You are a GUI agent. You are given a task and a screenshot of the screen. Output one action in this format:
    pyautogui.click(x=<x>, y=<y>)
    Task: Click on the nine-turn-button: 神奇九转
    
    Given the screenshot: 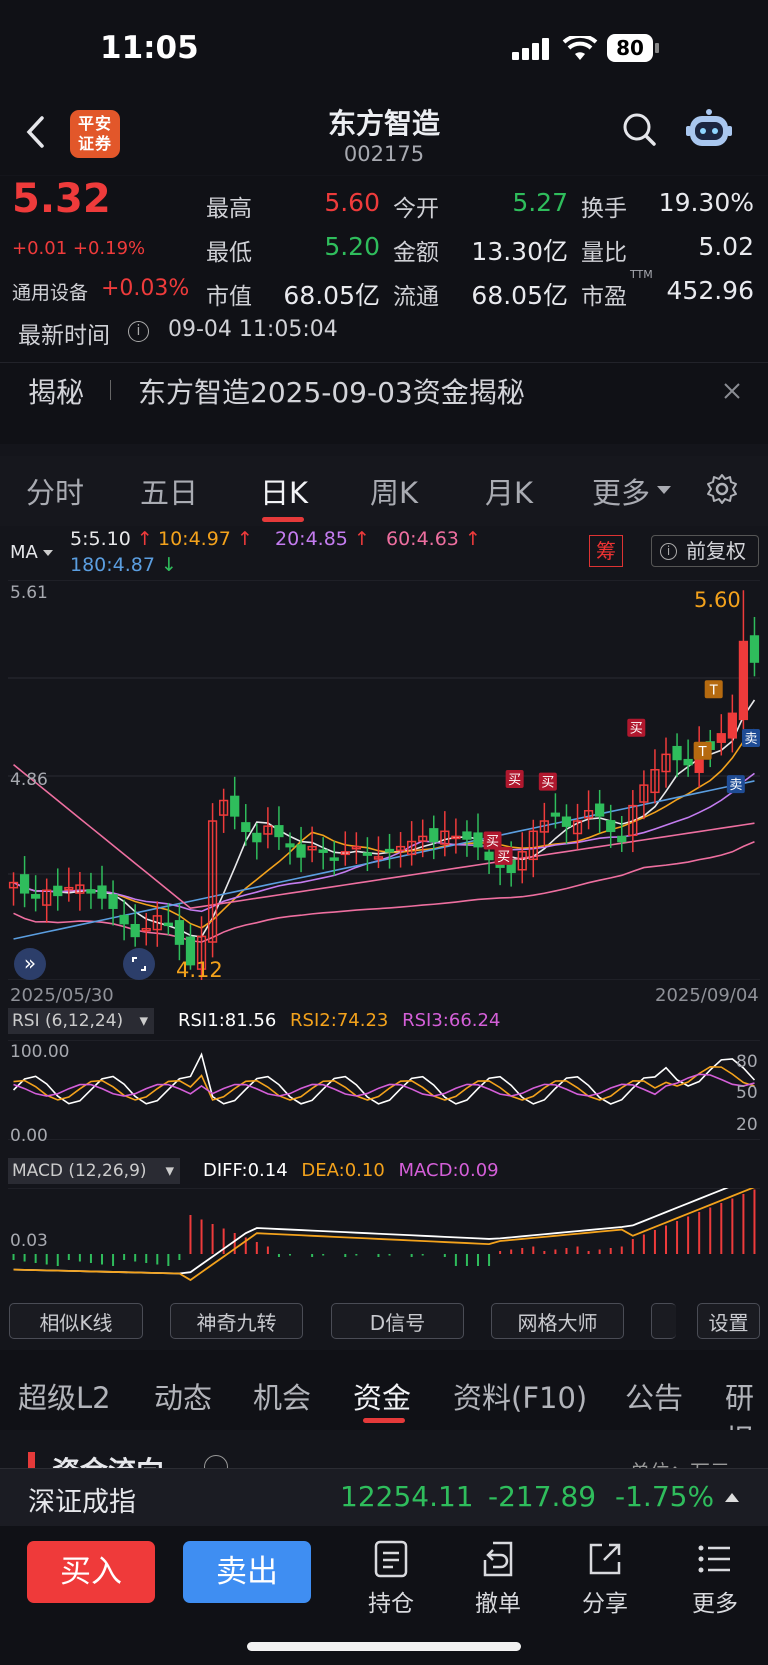 What is the action you would take?
    pyautogui.click(x=236, y=1321)
    